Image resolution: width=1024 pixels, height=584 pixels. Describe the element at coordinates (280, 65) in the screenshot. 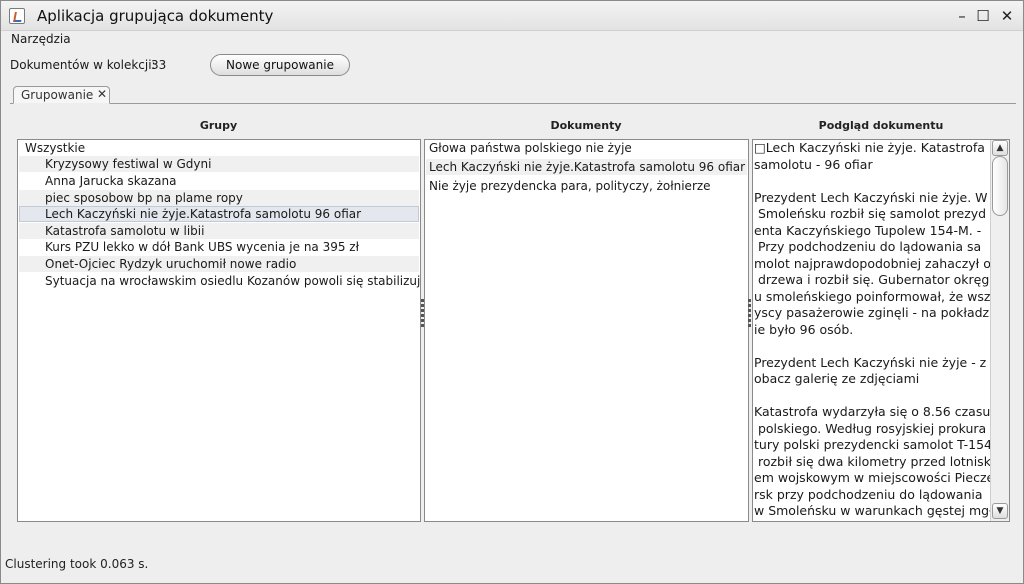

I see `new-grouping-button: Nowe grupowanie` at that location.